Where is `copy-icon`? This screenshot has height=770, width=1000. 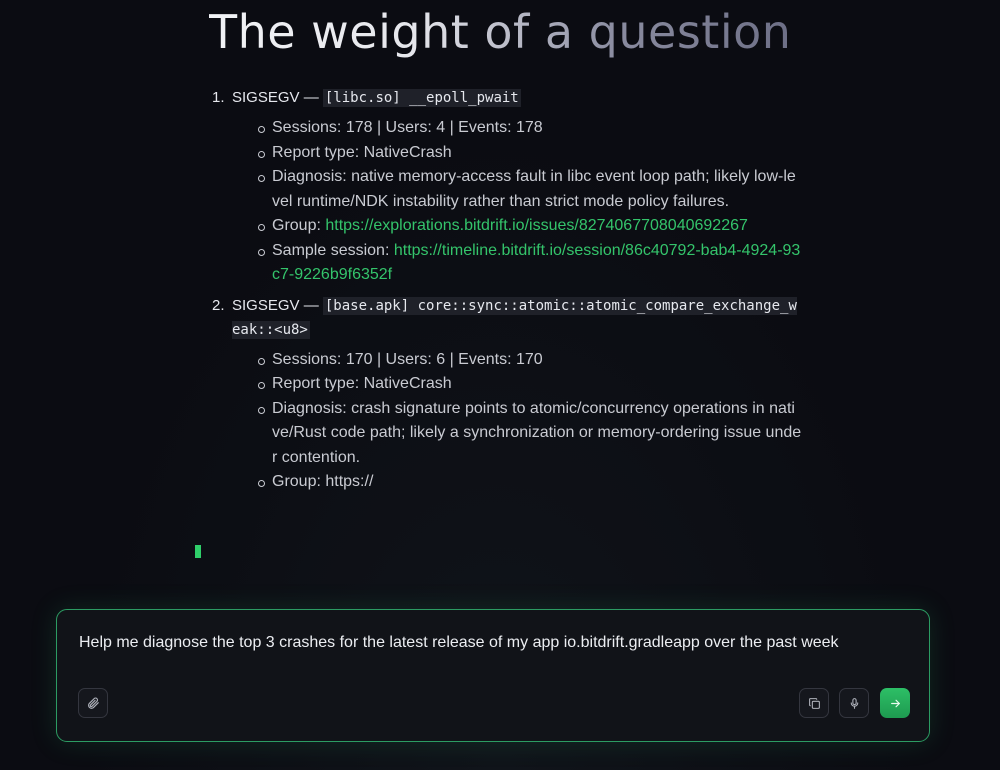
copy-icon is located at coordinates (814, 703).